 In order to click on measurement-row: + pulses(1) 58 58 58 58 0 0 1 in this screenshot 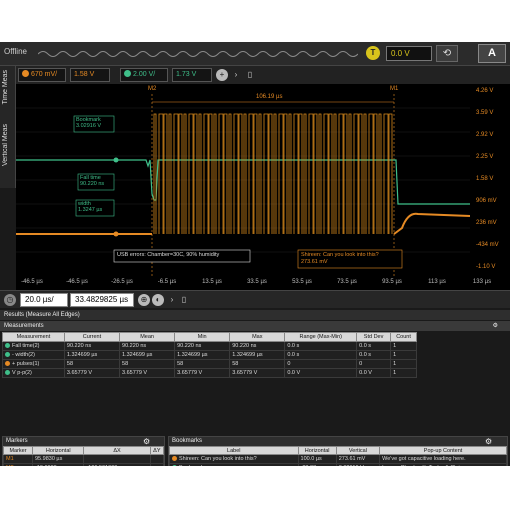, I will do `click(209, 364)`.